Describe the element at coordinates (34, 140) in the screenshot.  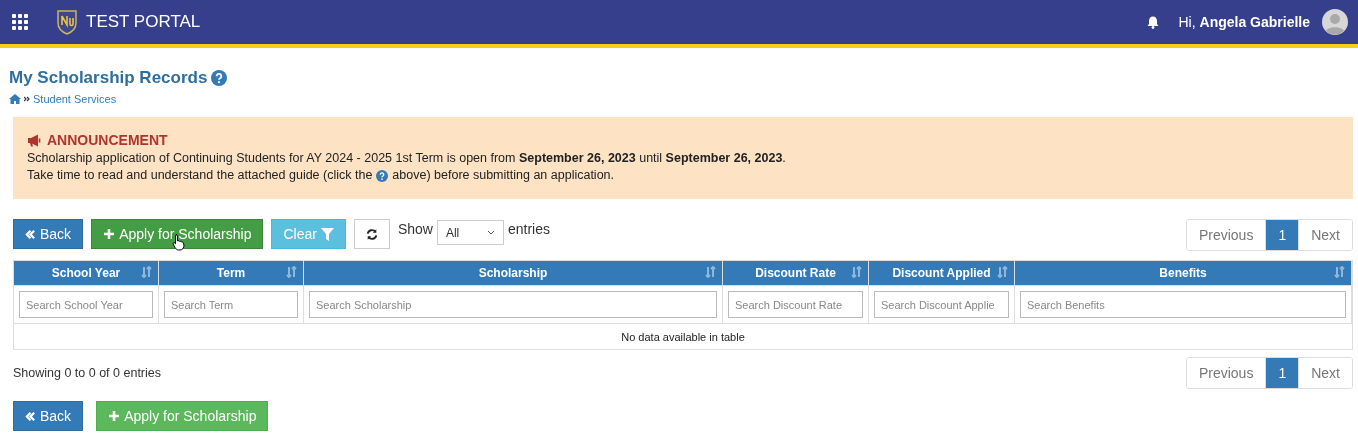
I see `megaphone-icon` at that location.